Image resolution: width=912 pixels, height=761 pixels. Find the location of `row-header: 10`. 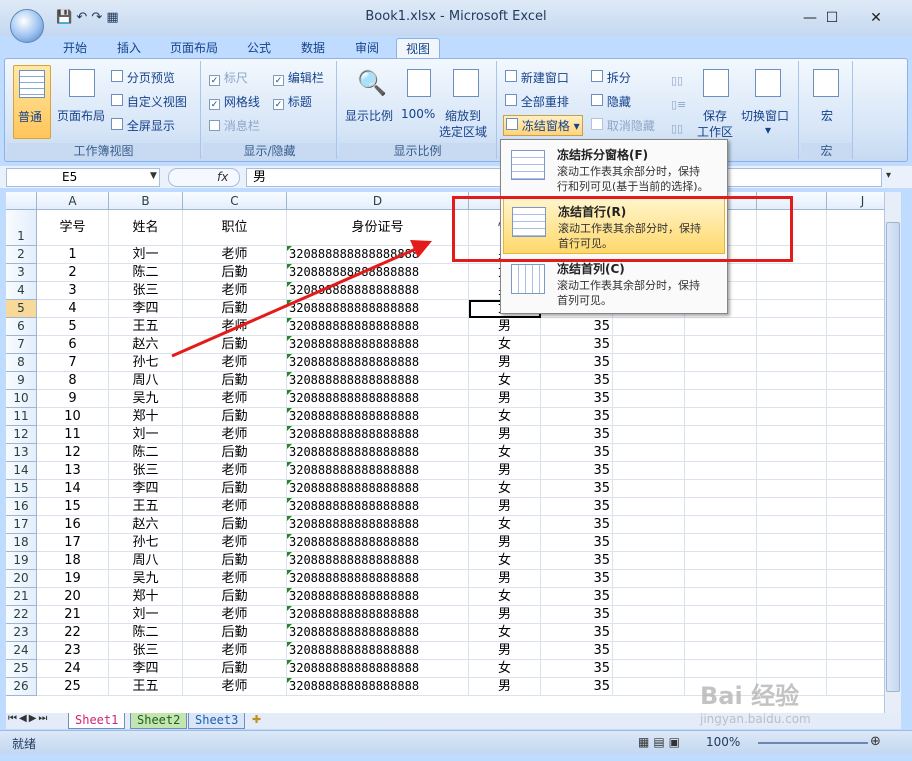

row-header: 10 is located at coordinates (21, 399).